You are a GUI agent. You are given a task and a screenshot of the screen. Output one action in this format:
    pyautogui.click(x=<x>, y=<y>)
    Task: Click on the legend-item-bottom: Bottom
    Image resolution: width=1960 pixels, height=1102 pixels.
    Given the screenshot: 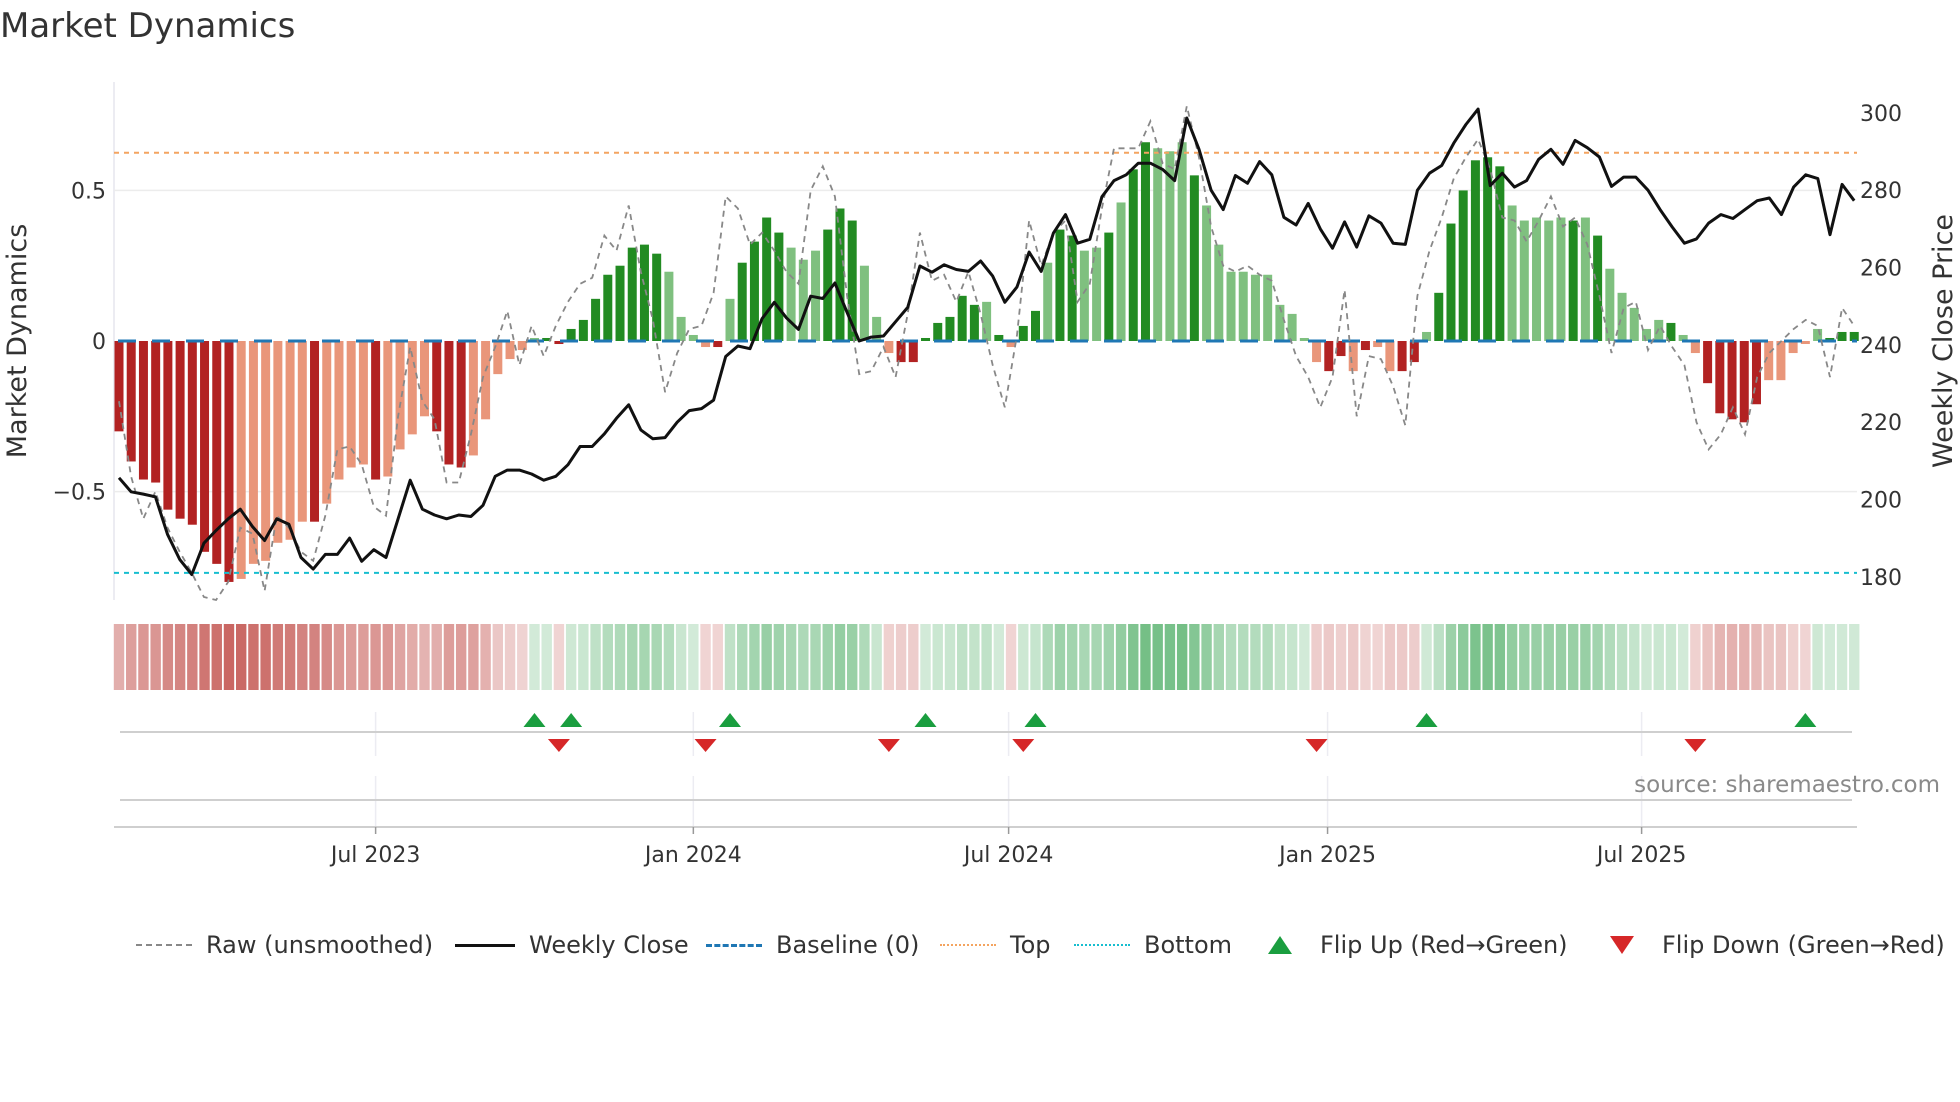 What is the action you would take?
    pyautogui.click(x=1153, y=945)
    